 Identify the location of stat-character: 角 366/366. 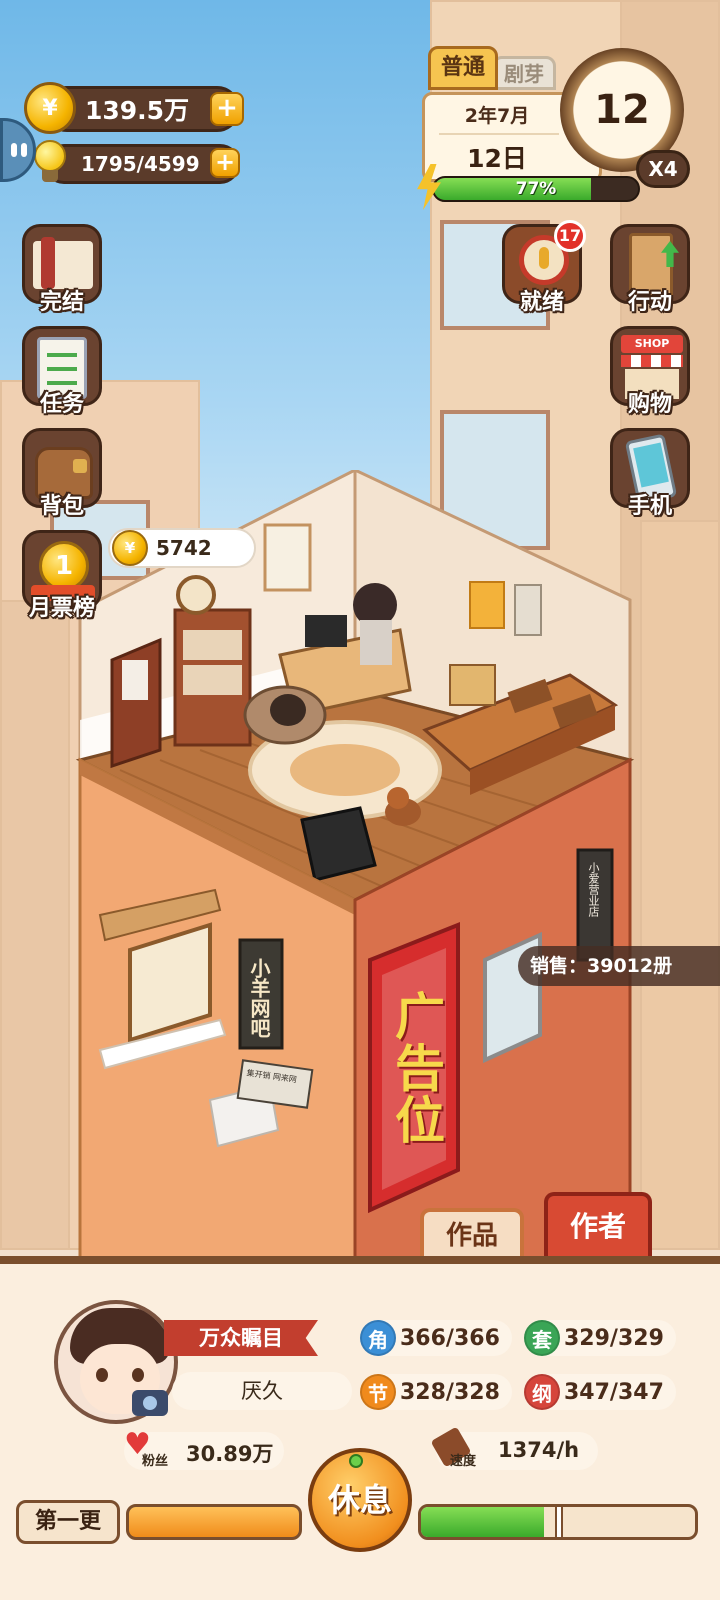
(436, 1338).